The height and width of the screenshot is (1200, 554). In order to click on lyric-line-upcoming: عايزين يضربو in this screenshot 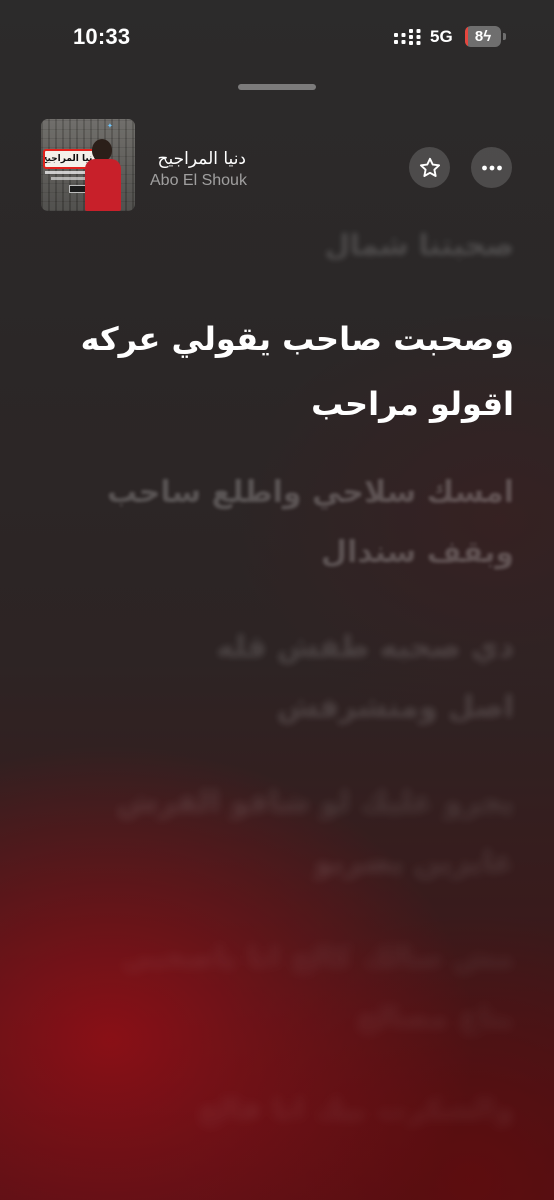, I will do `click(414, 862)`.